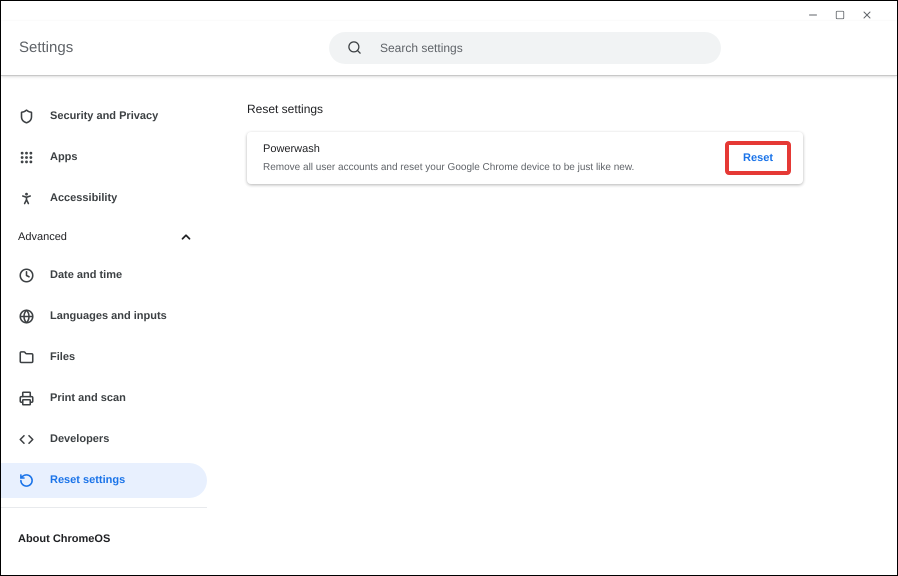  I want to click on printer-icon, so click(26, 398).